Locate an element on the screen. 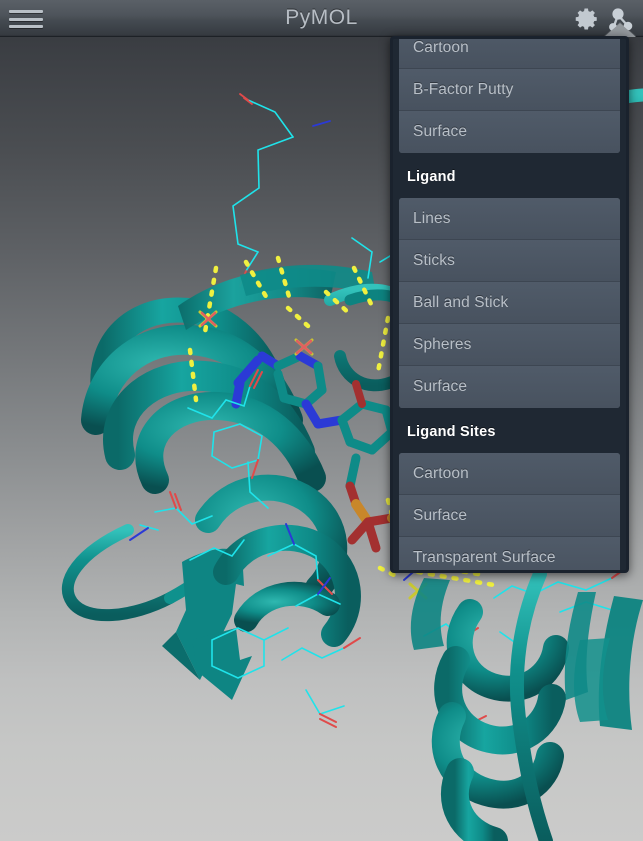 The height and width of the screenshot is (841, 643). section-header-ligand: Ligand is located at coordinates (509, 177).